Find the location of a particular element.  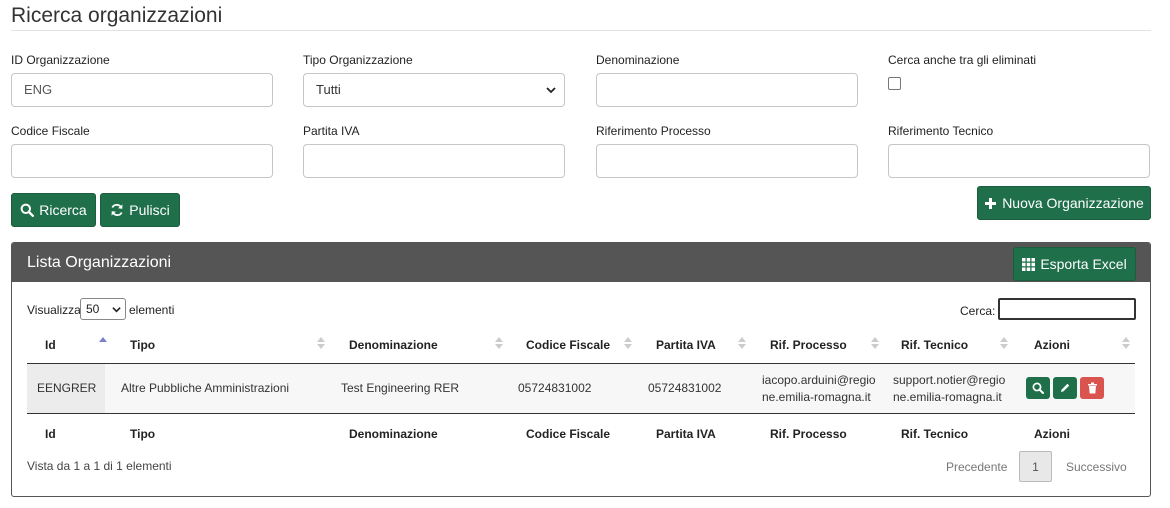

plus-icon is located at coordinates (991, 203).